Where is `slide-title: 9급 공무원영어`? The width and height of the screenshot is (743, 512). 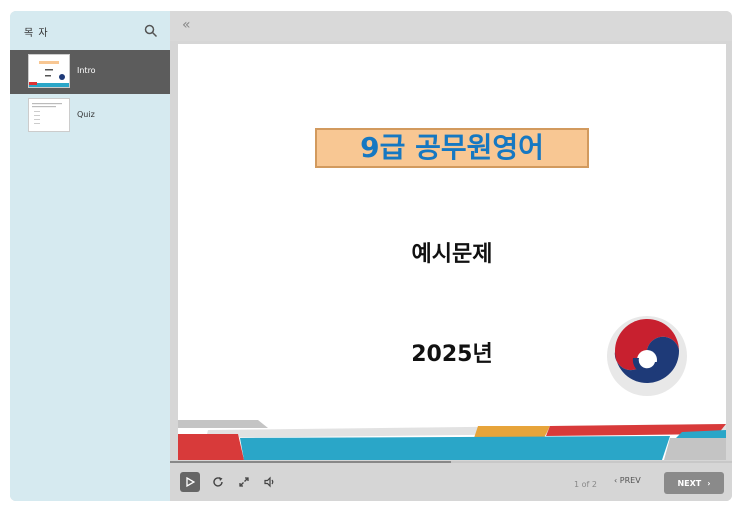
slide-title: 9급 공무원영어 is located at coordinates (452, 148).